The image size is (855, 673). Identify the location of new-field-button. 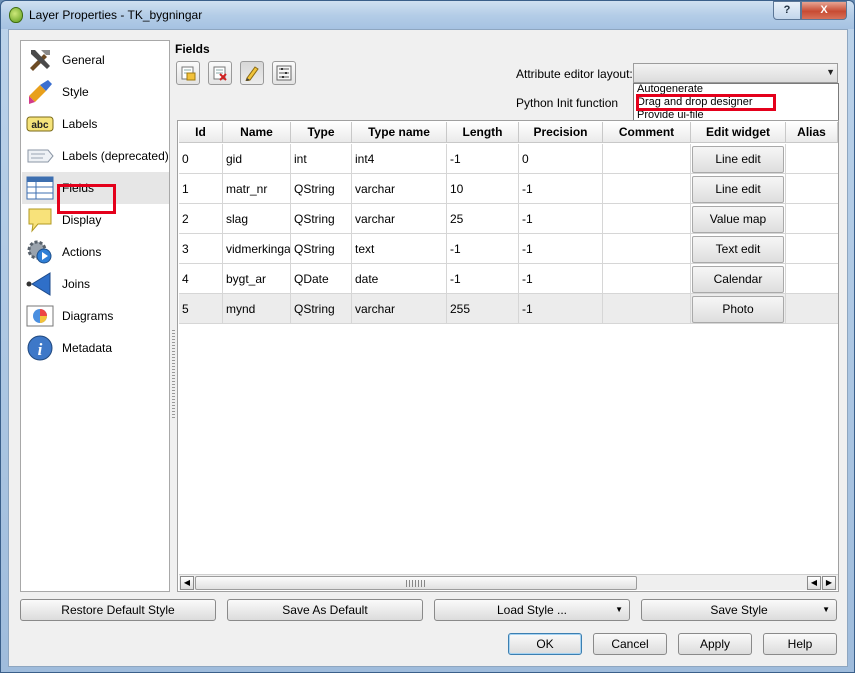
(188, 73).